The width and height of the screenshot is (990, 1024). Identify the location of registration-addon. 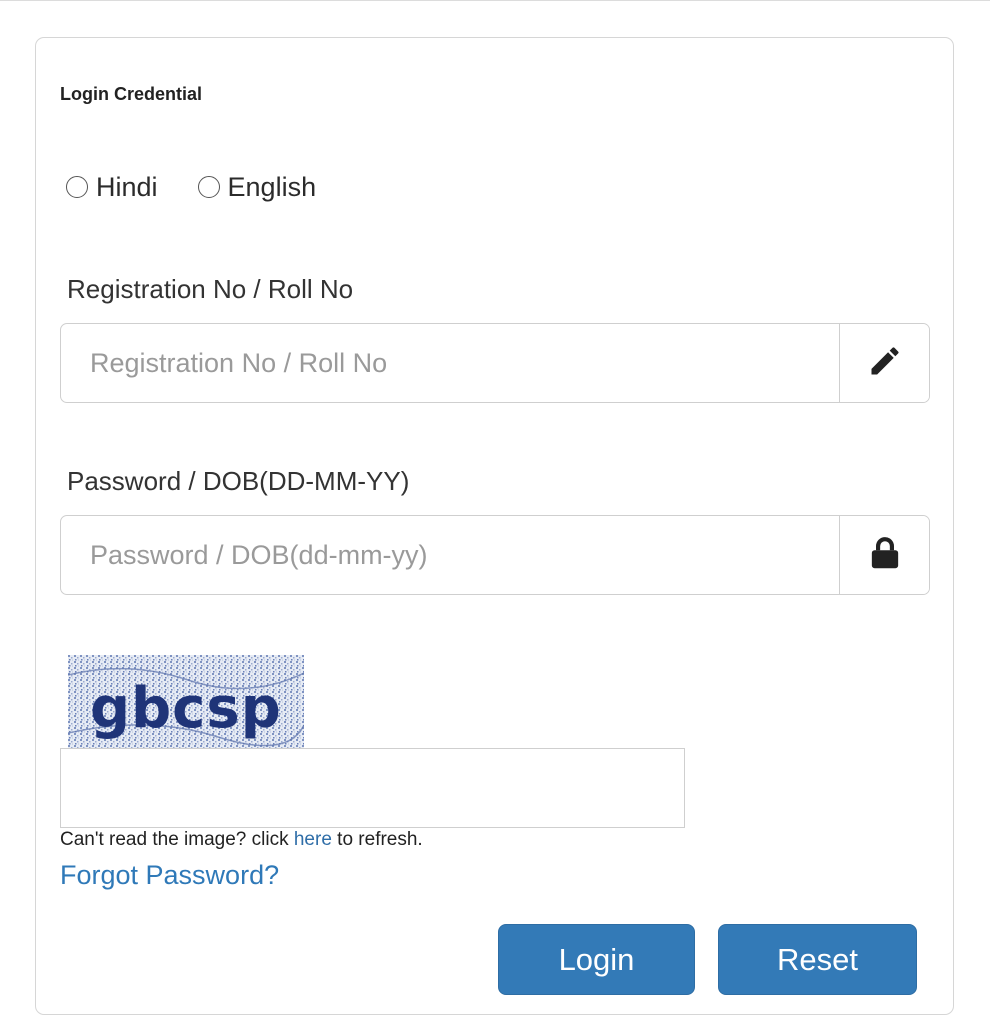
(884, 363).